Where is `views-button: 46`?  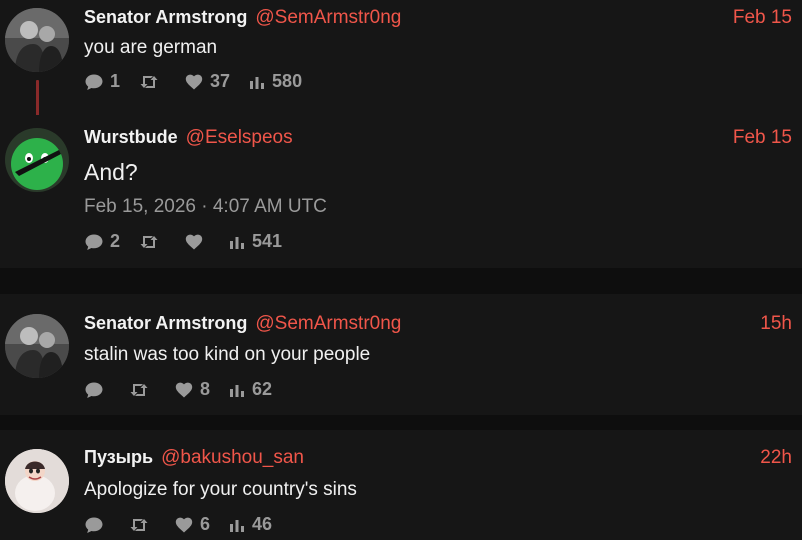
views-button: 46 is located at coordinates (250, 524).